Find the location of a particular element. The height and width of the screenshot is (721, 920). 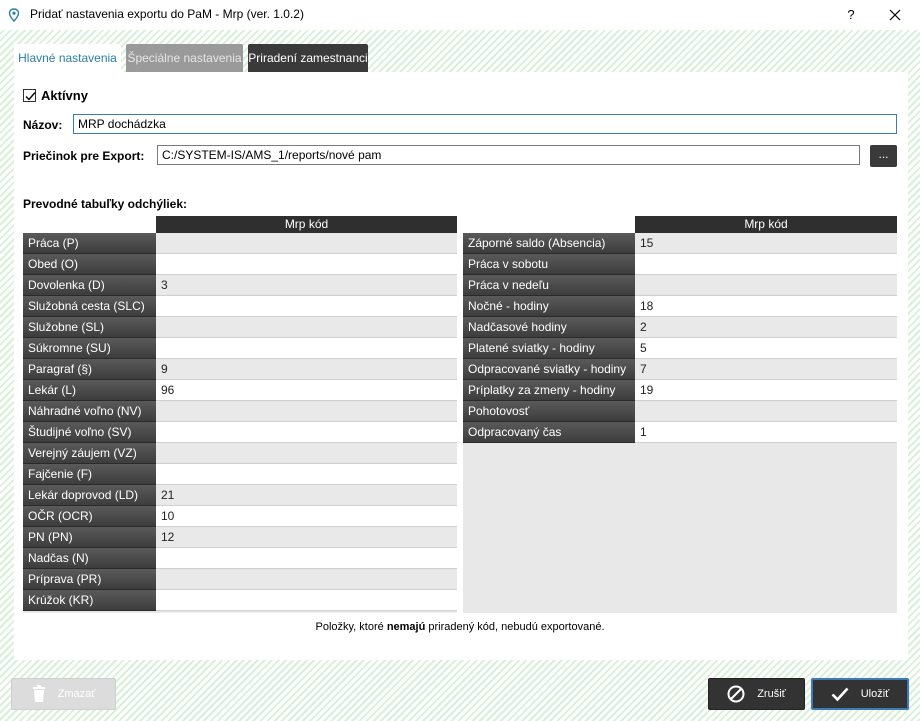

table-row: Študijné voľno (SV) is located at coordinates (240, 432).